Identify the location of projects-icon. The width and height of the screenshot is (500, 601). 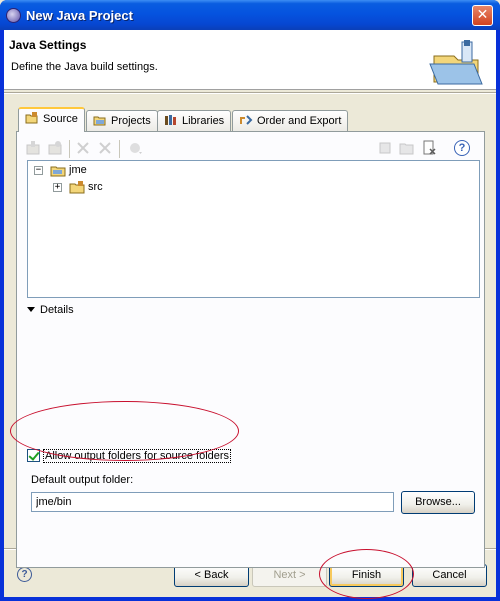
(99, 121).